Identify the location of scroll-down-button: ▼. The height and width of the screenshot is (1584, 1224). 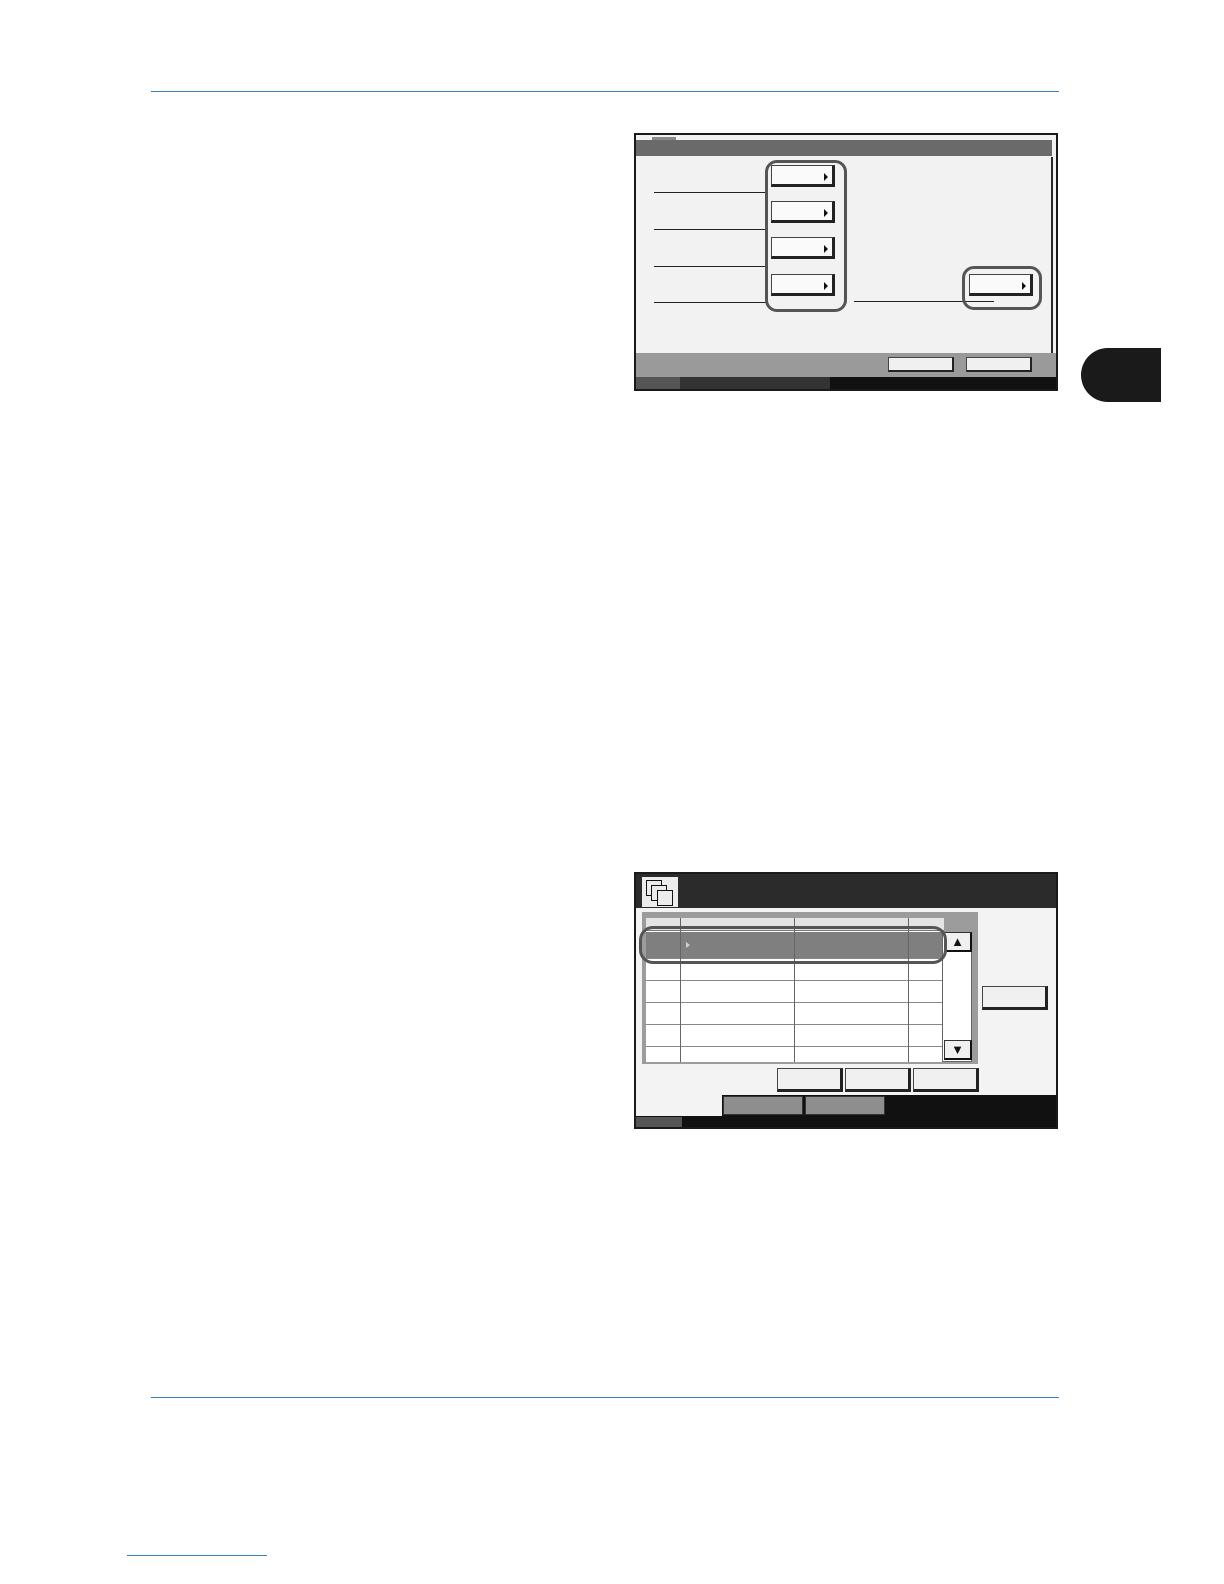
(958, 1050).